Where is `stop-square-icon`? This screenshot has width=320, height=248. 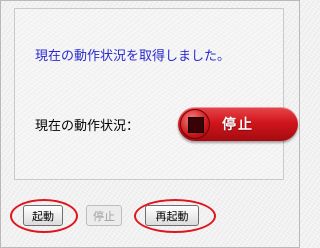 stop-square-icon is located at coordinates (196, 125).